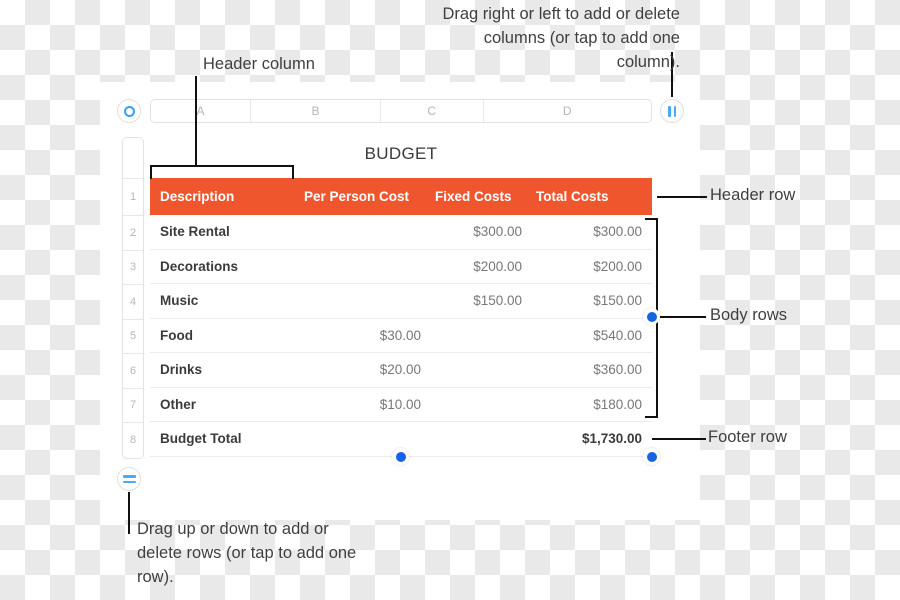 The image size is (900, 600). What do you see at coordinates (651, 219) in the screenshot?
I see `bracket-body-rows-top-stub` at bounding box center [651, 219].